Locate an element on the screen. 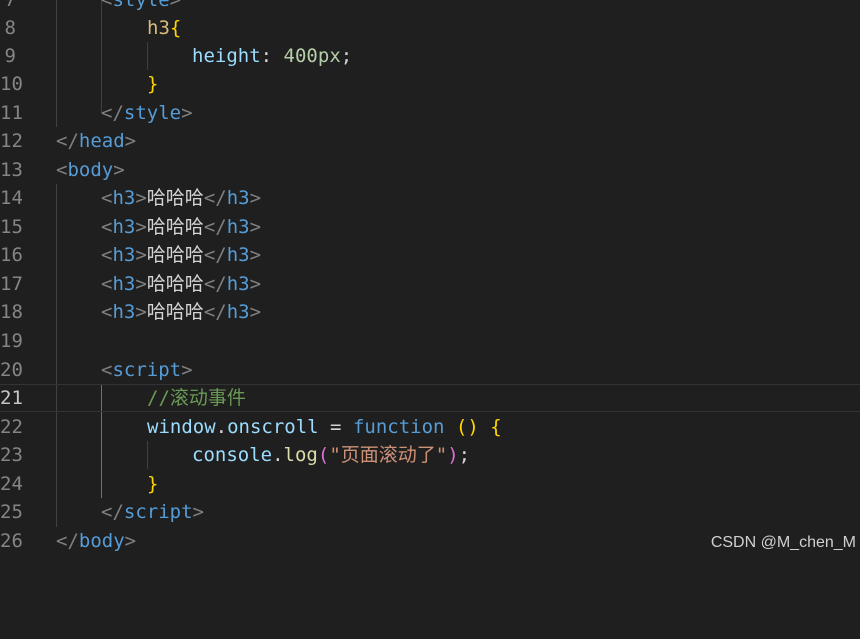  brace: { is located at coordinates (490, 427).